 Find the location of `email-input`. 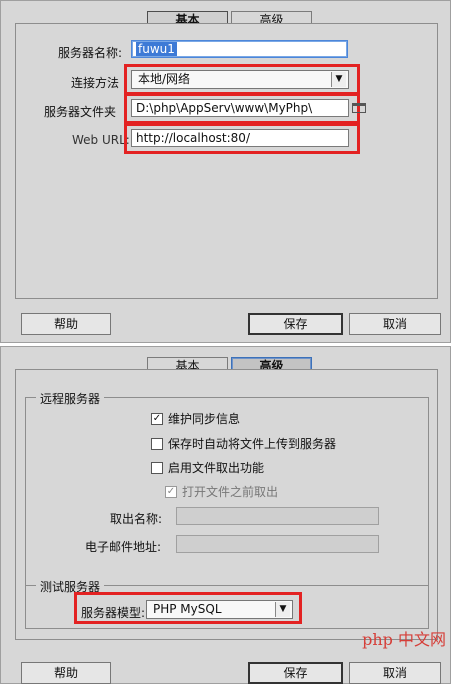

email-input is located at coordinates (277, 544).